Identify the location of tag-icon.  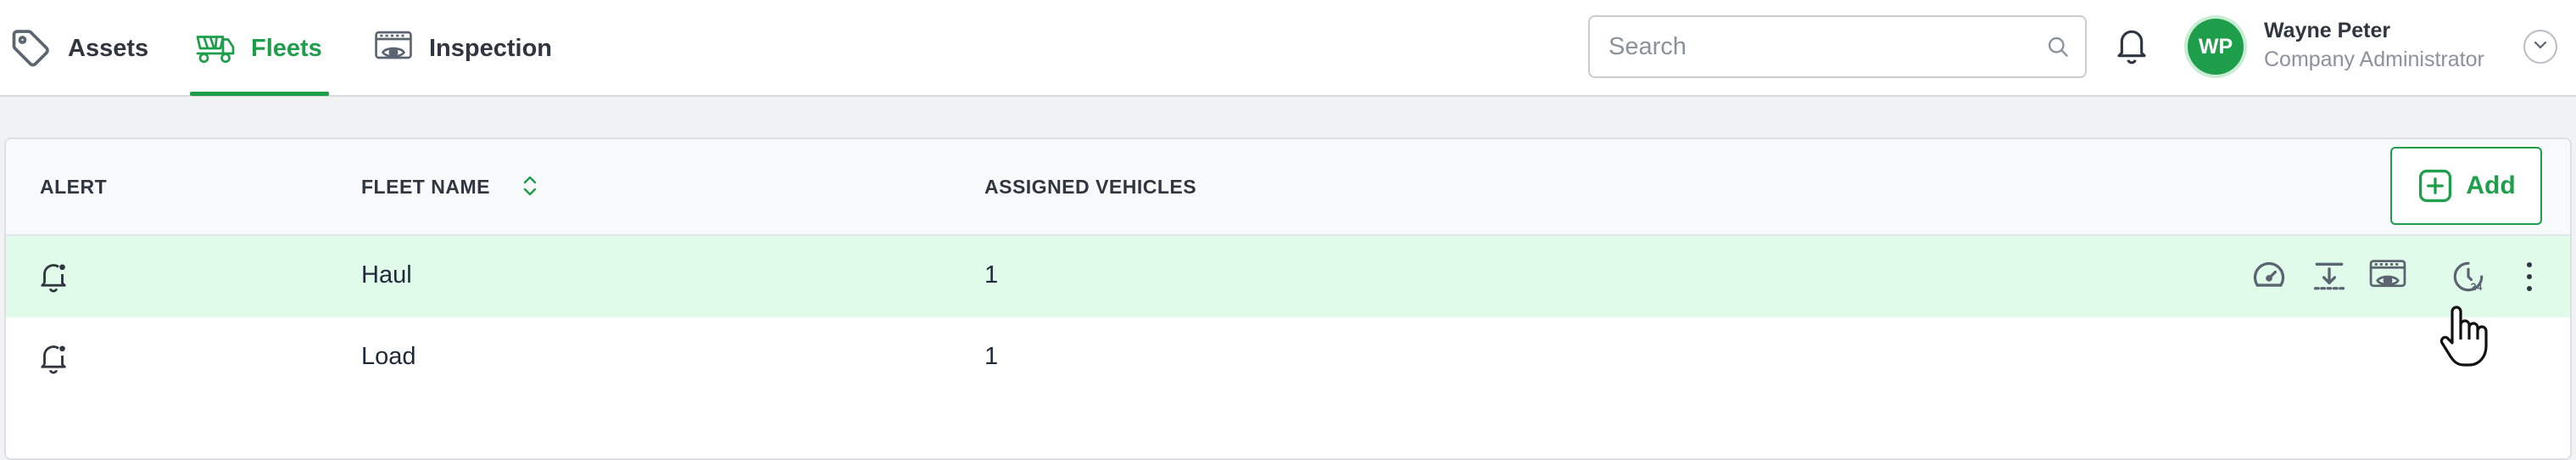
(30, 48).